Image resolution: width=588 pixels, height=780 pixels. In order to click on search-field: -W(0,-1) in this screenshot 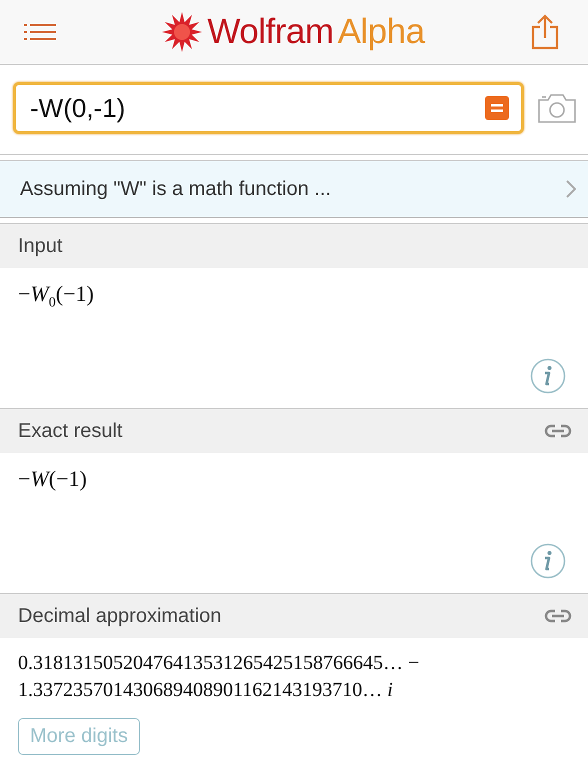, I will do `click(268, 108)`.